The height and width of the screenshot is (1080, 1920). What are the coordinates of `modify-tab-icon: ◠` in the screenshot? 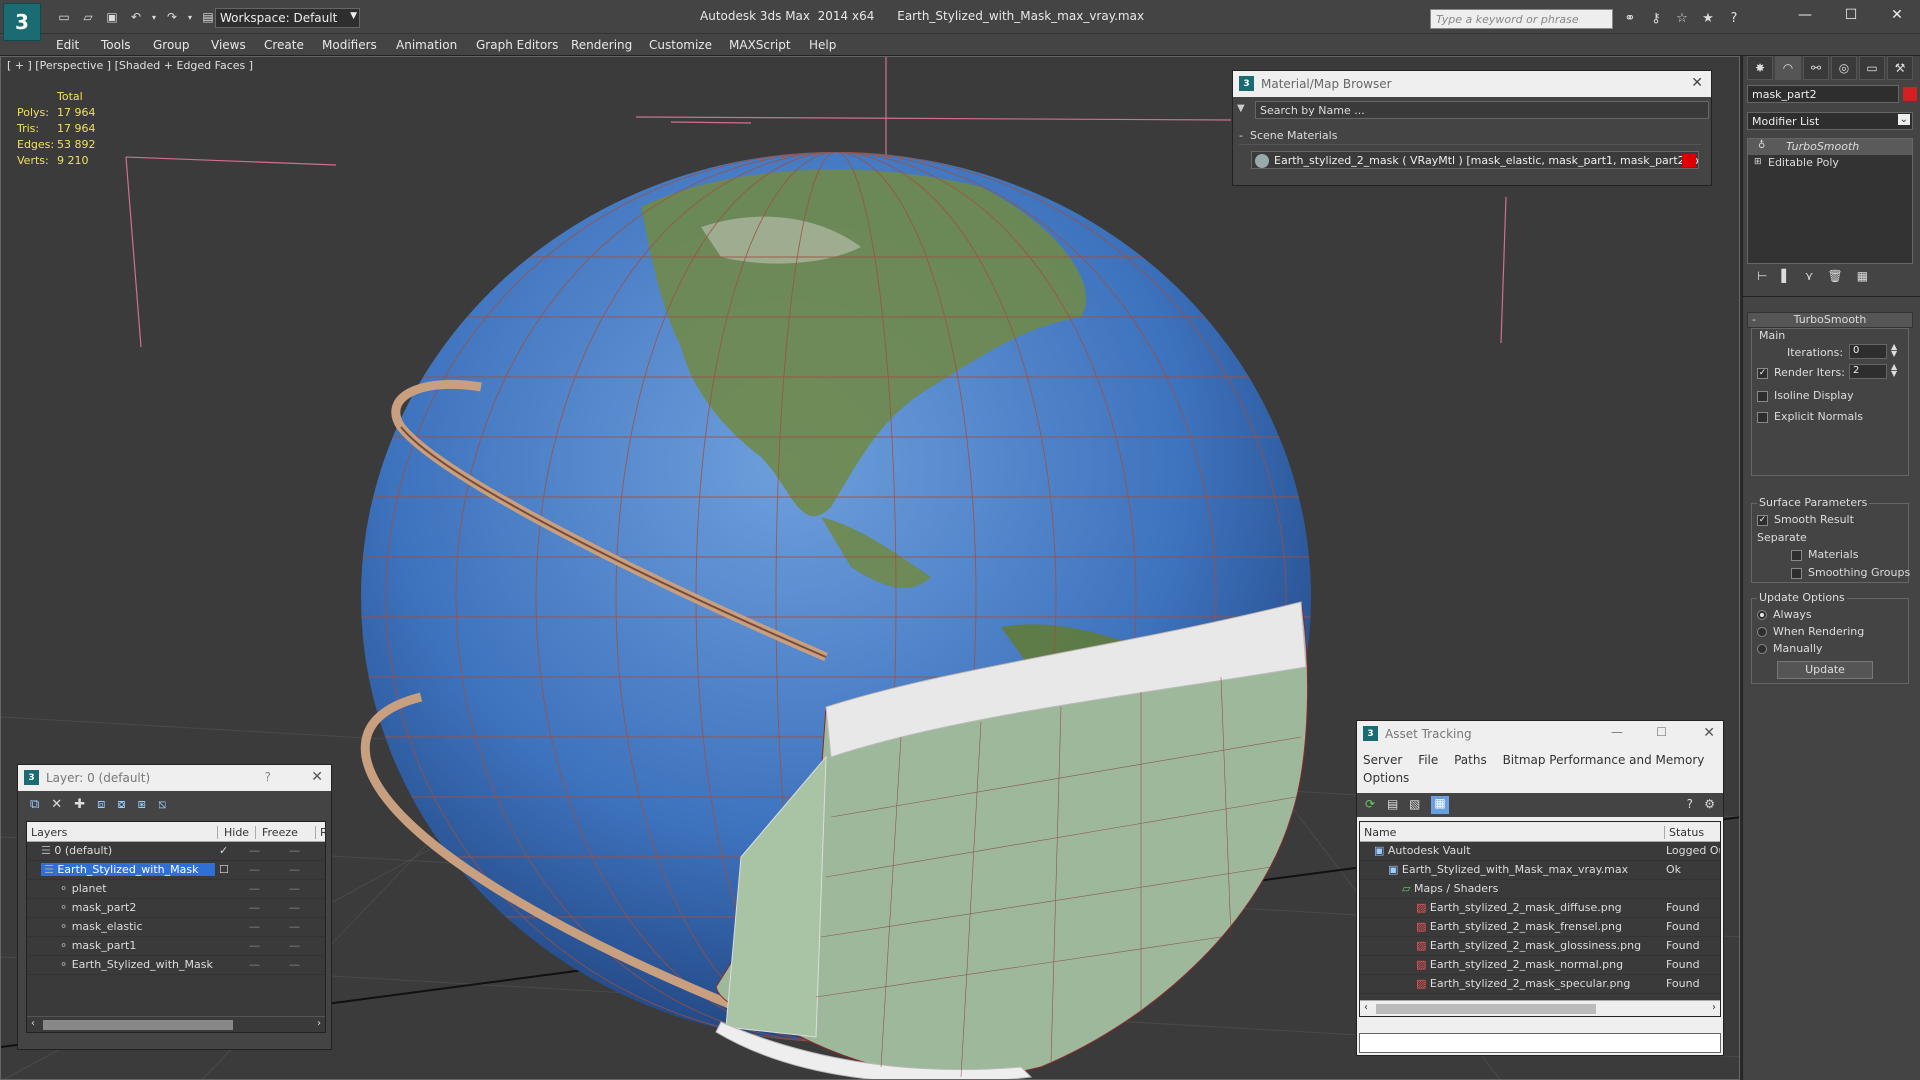 It's located at (1788, 68).